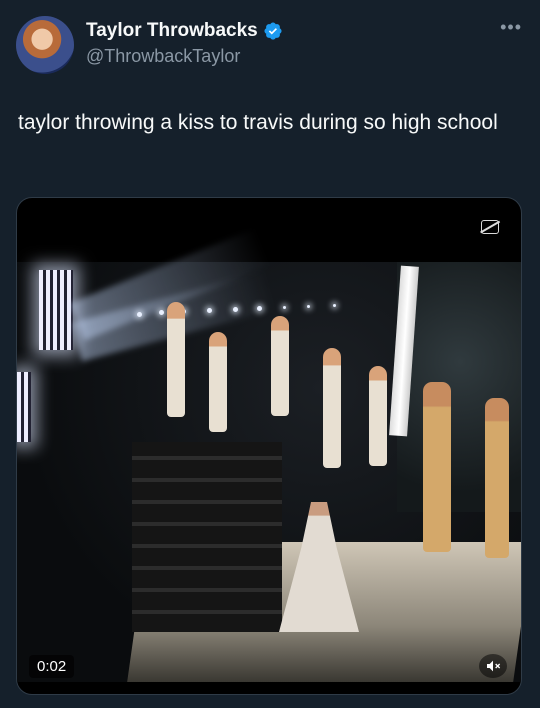 The image size is (540, 708). Describe the element at coordinates (163, 56) in the screenshot. I see `author-handle: @ThrowbackTaylor` at that location.